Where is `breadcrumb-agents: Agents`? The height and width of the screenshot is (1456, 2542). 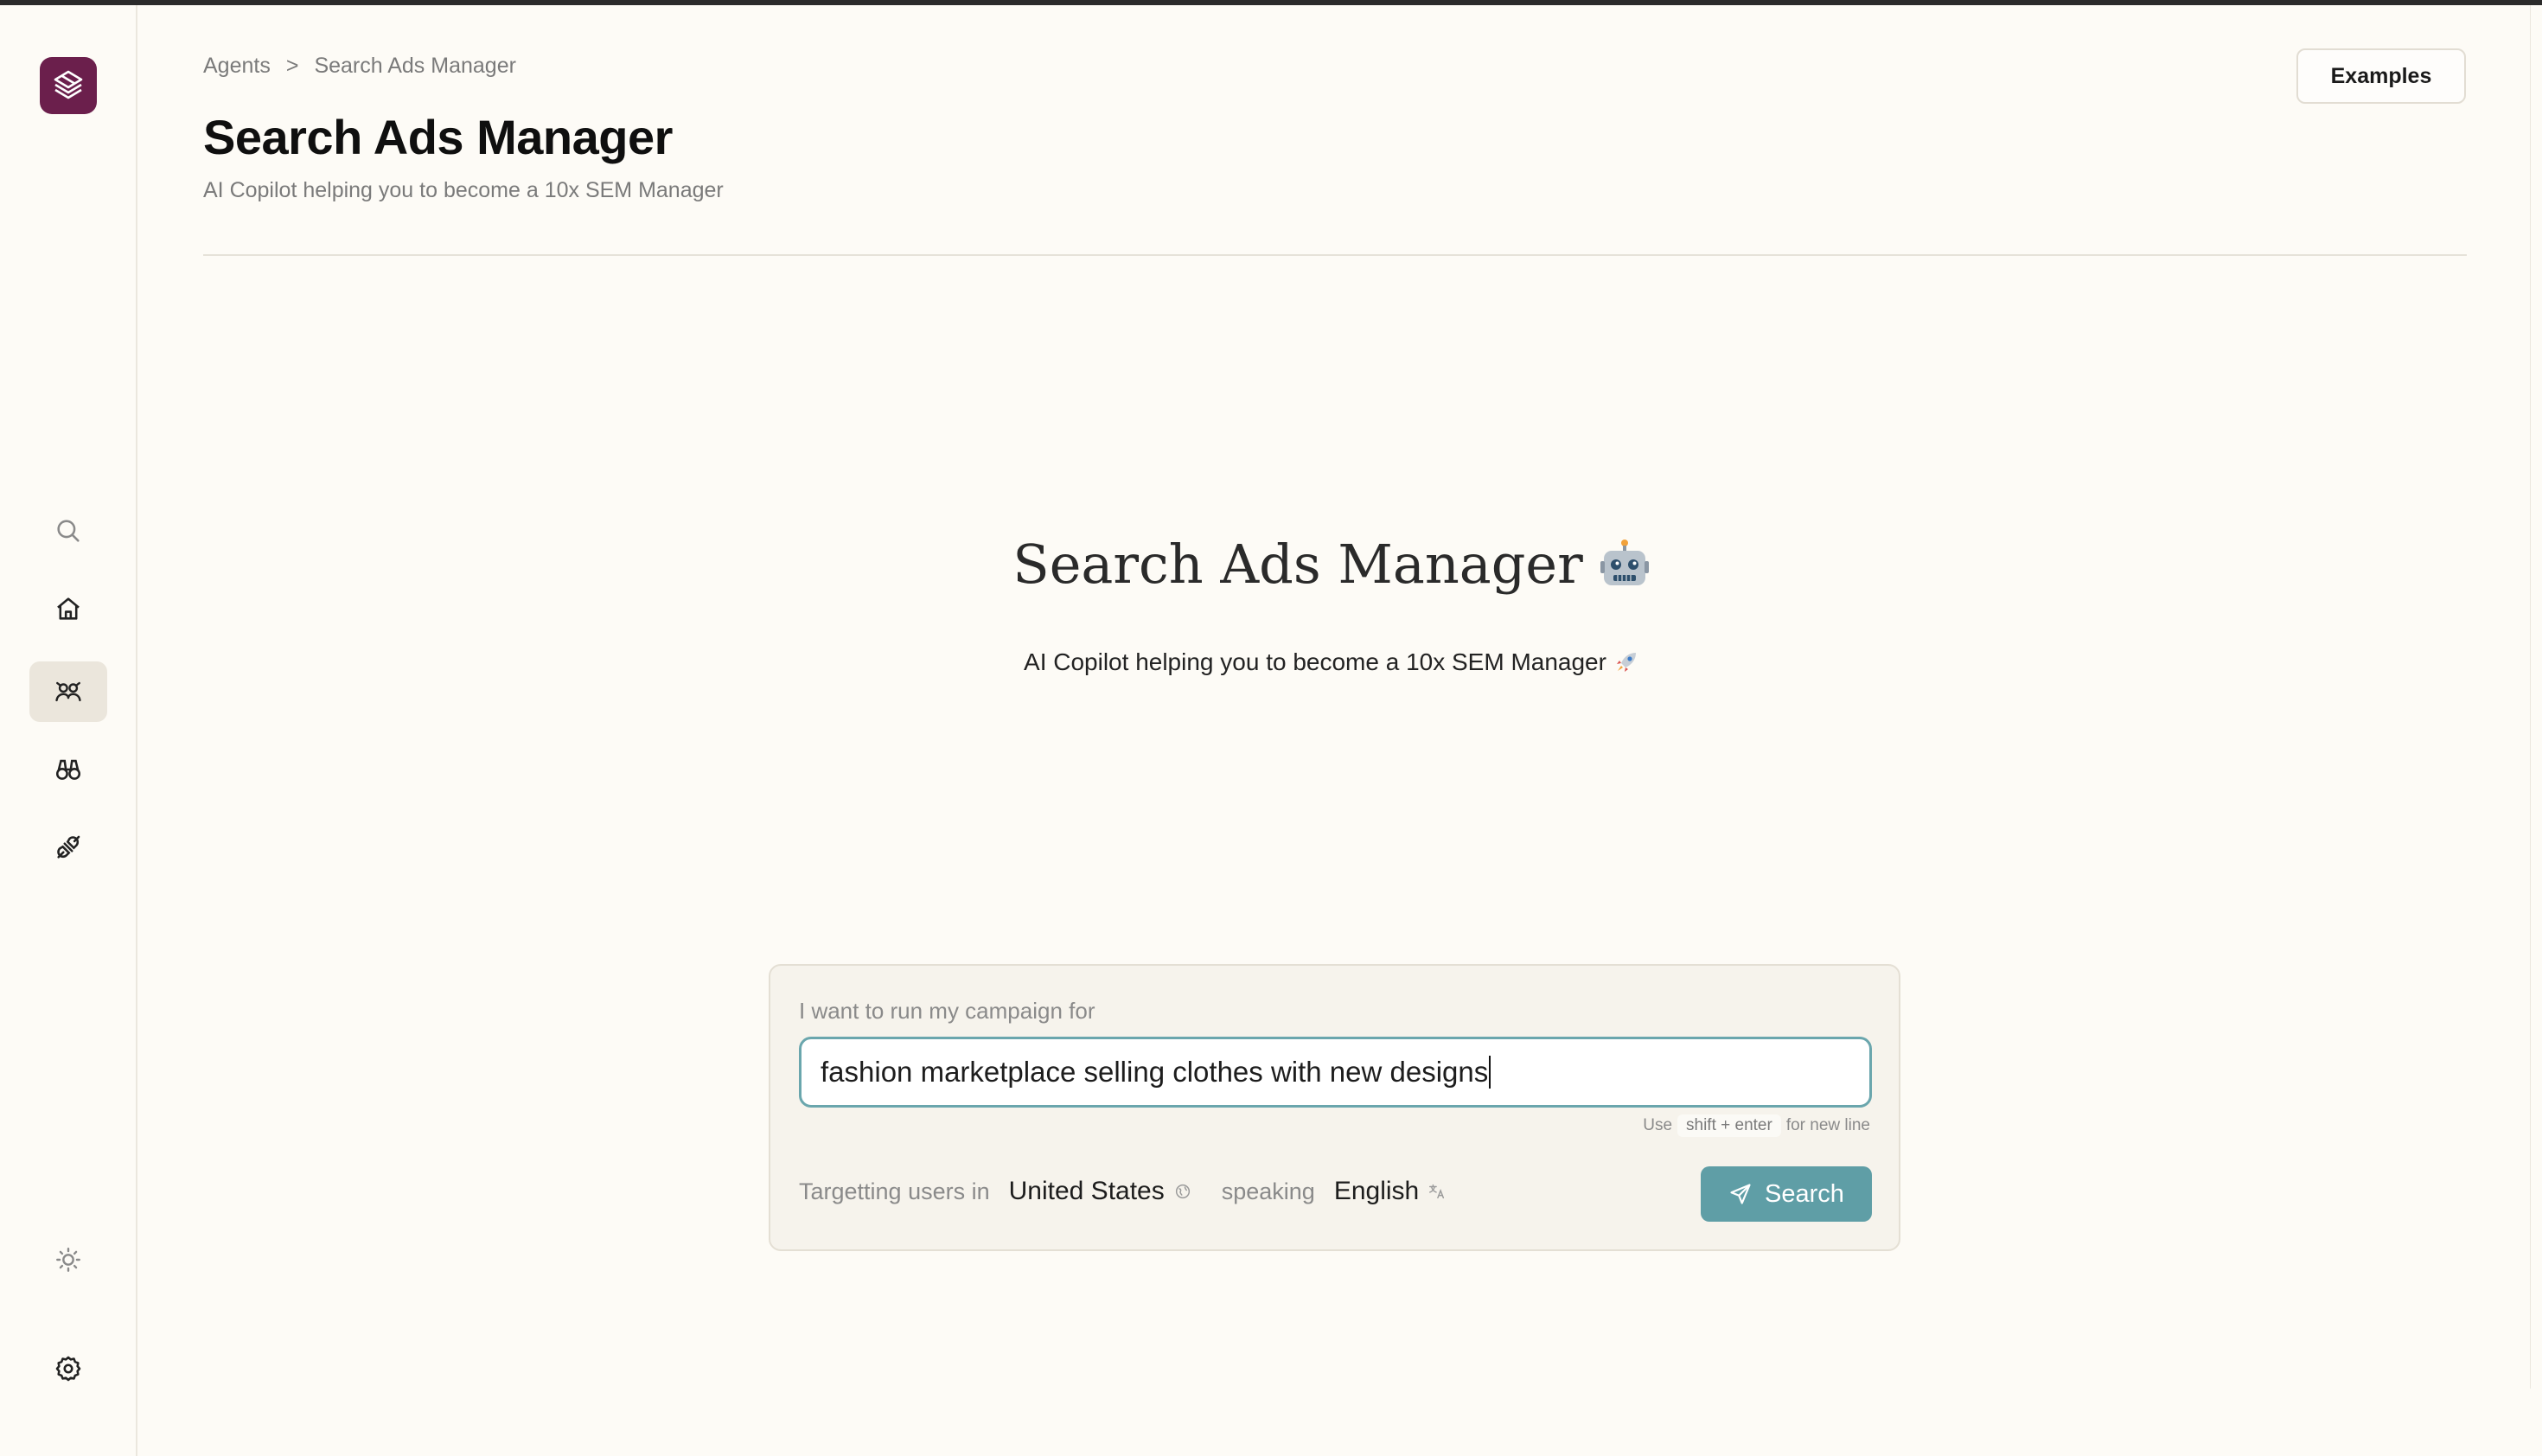 breadcrumb-agents: Agents is located at coordinates (237, 66).